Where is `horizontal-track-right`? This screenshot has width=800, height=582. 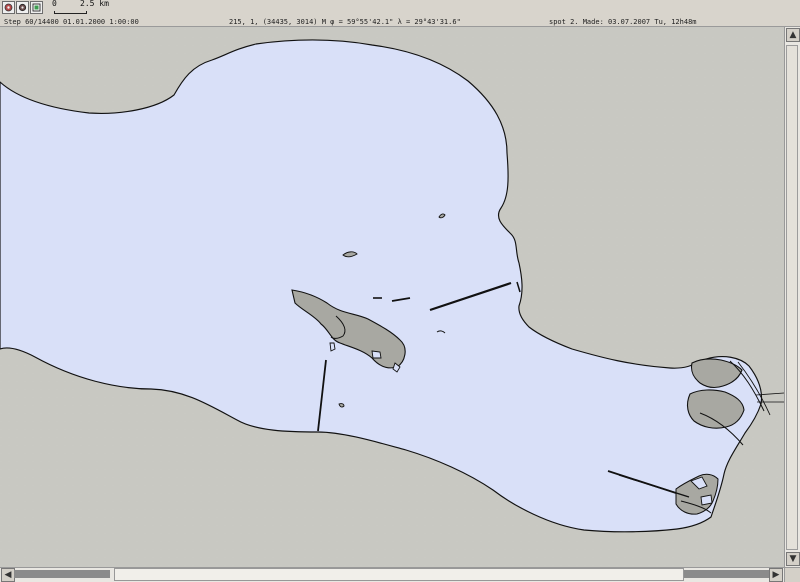 horizontal-track-right is located at coordinates (727, 574).